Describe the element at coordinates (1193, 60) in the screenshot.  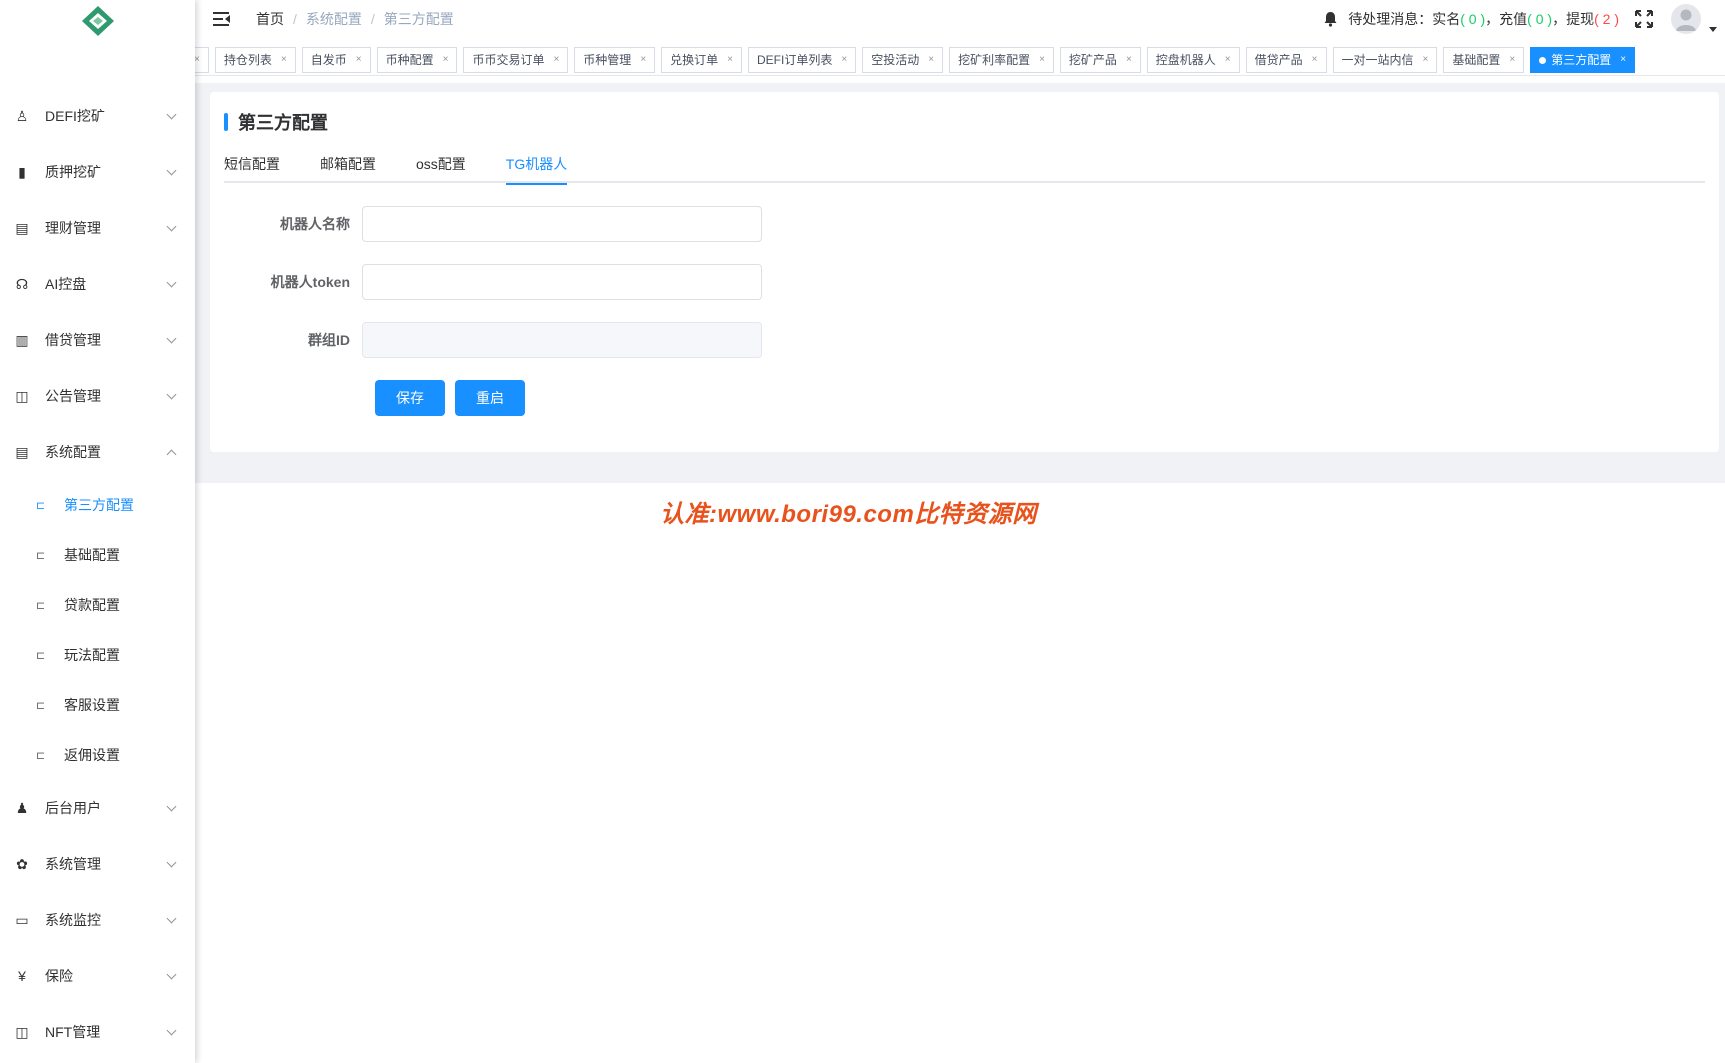
I see `tag-view-item: 控盘机器人 ×` at that location.